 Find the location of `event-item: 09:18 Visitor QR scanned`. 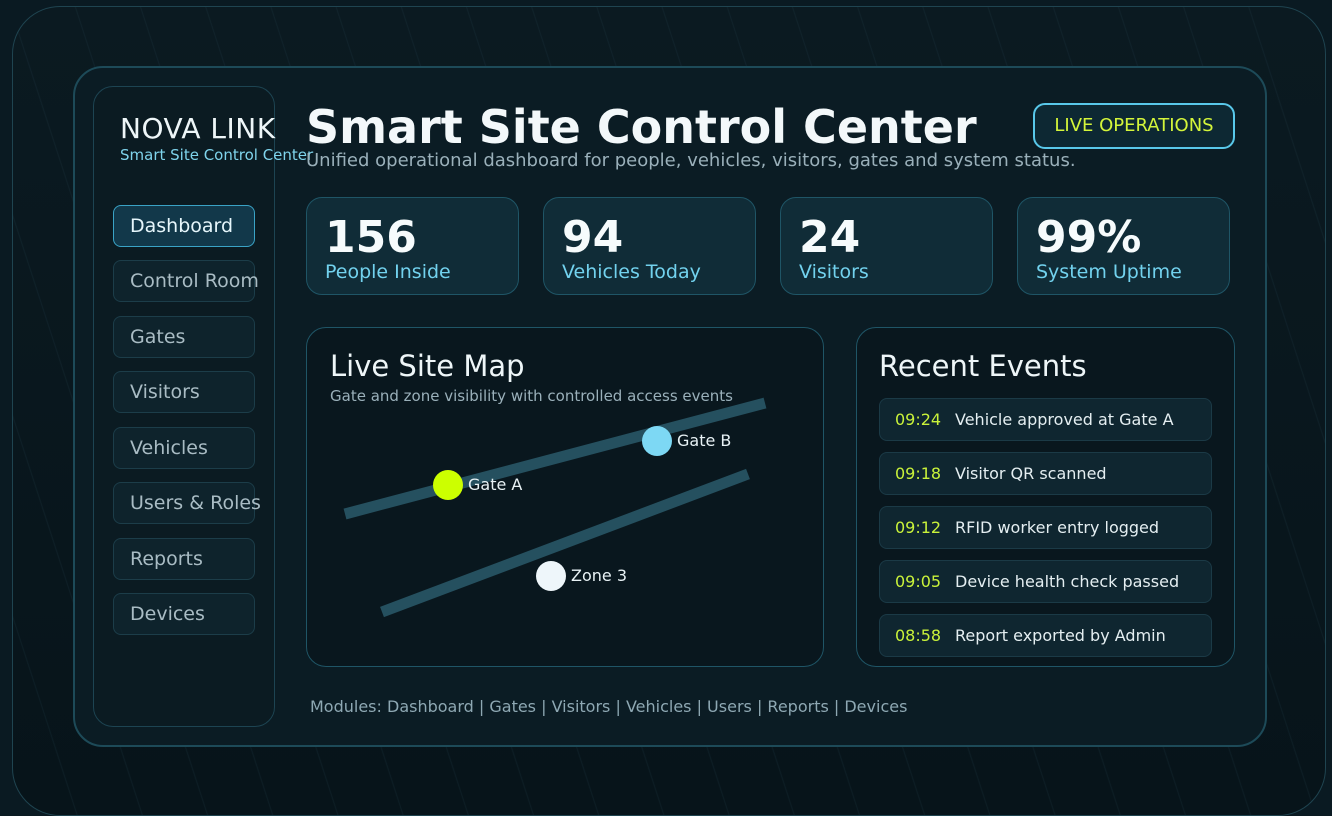

event-item: 09:18 Visitor QR scanned is located at coordinates (1045, 473).